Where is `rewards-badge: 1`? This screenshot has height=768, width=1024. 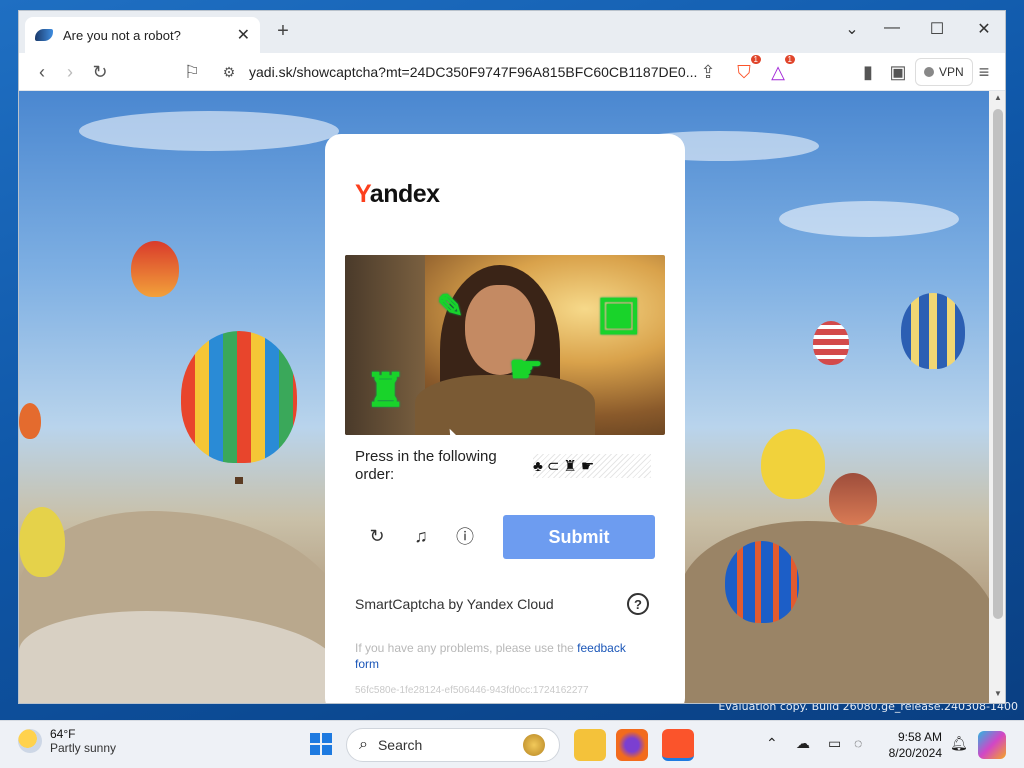
rewards-badge: 1 is located at coordinates (789, 59).